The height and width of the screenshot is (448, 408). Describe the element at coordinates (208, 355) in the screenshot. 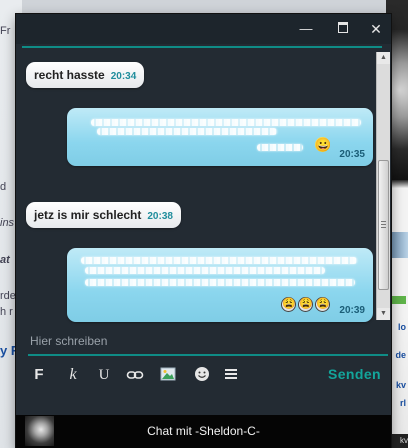

I see `input-underline` at that location.